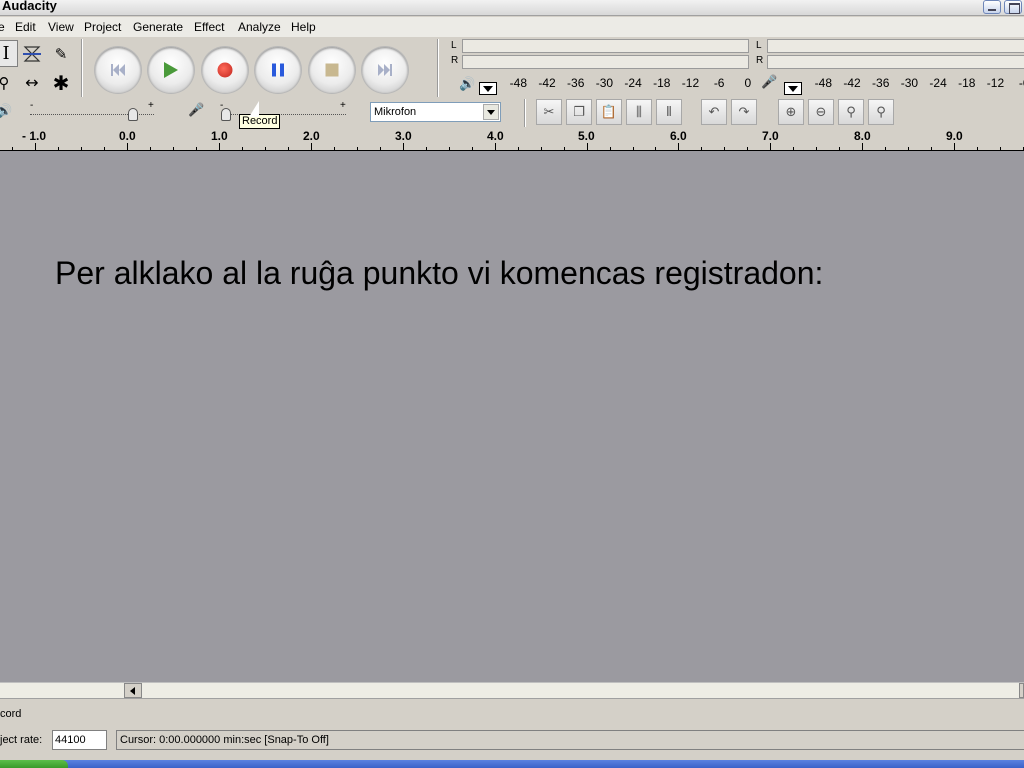  I want to click on ruler-label: 5.0, so click(586, 136).